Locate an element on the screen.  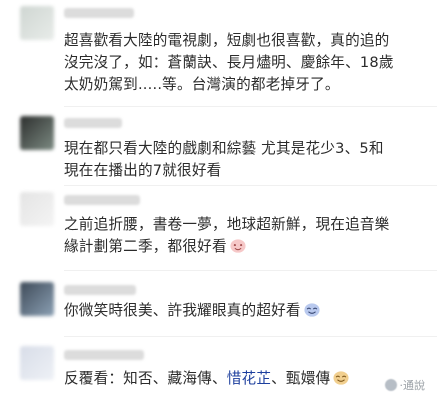
watermark-text: ·通說 is located at coordinates (412, 385).